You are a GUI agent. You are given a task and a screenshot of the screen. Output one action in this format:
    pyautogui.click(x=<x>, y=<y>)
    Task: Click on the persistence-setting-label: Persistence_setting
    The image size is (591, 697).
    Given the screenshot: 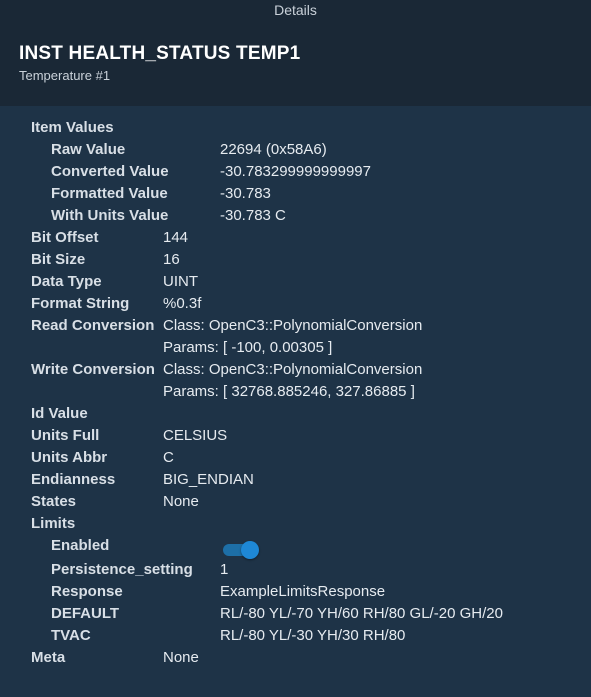 What is the action you would take?
    pyautogui.click(x=122, y=569)
    